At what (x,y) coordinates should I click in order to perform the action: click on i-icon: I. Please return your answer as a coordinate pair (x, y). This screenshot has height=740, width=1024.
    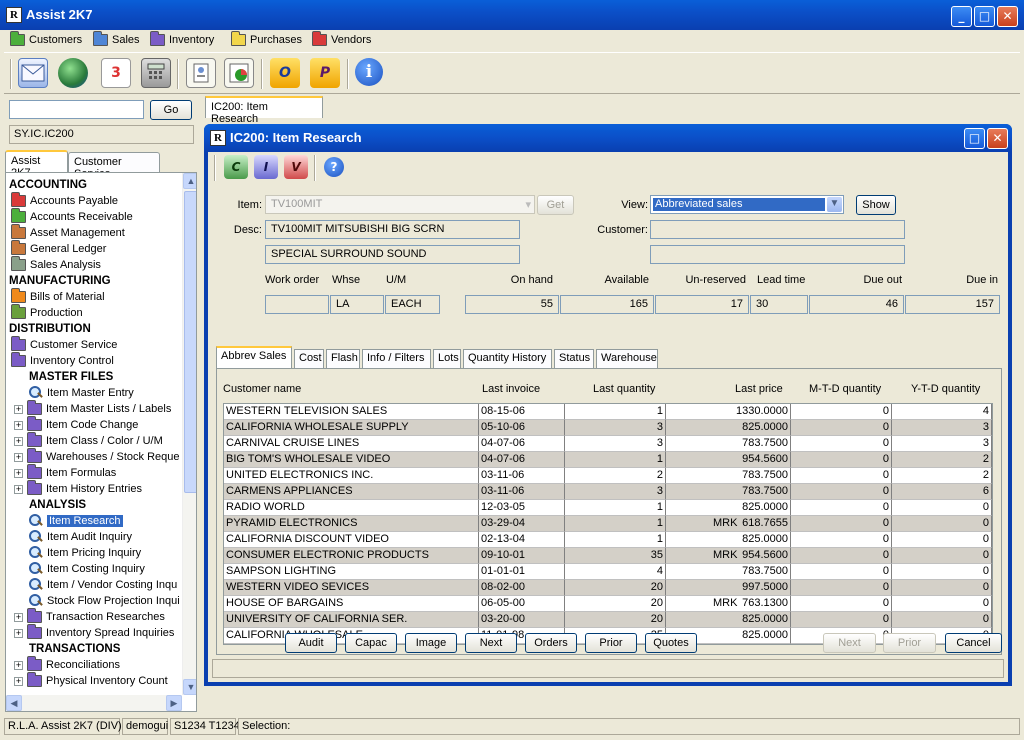
    Looking at the image, I should click on (266, 167).